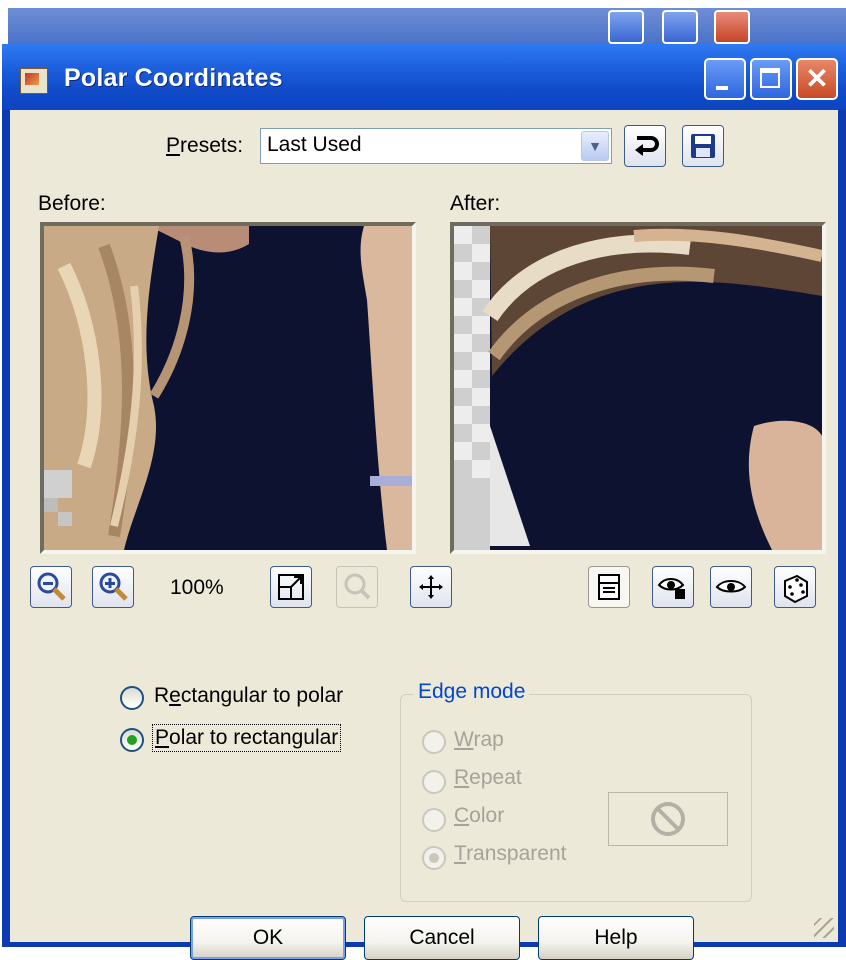  Describe the element at coordinates (314, 144) in the screenshot. I see `presets-value: Last Used` at that location.